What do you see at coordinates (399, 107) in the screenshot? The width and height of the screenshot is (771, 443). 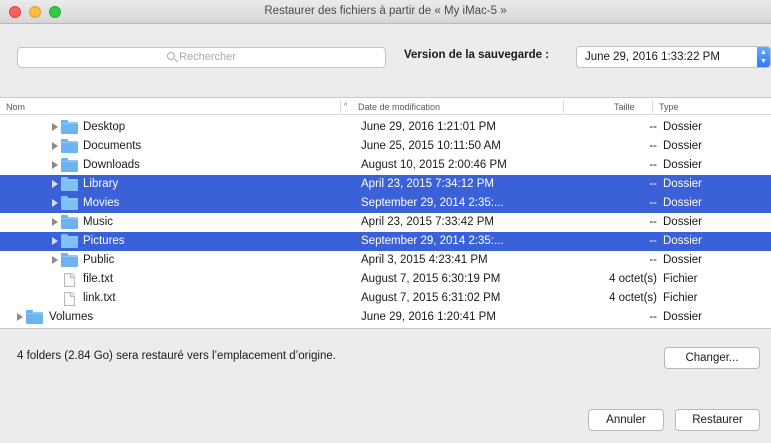 I see `column-header-date: Date de modification` at bounding box center [399, 107].